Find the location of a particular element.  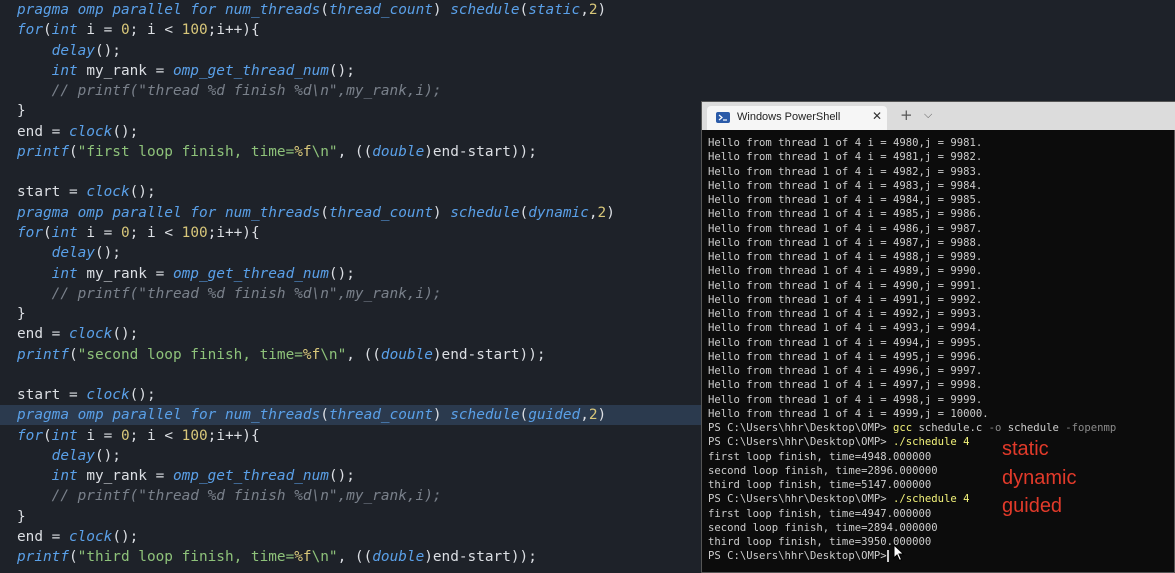

code-token: , is located at coordinates (593, 212).